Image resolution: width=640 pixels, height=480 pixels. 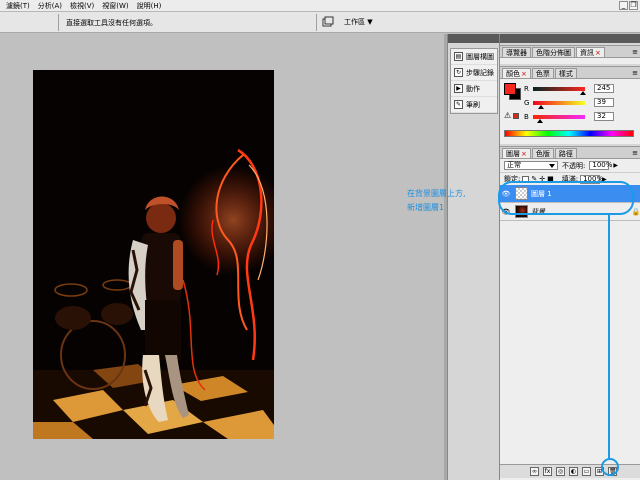 I want to click on panel-button-label: 步驟記錄, so click(x=480, y=72).